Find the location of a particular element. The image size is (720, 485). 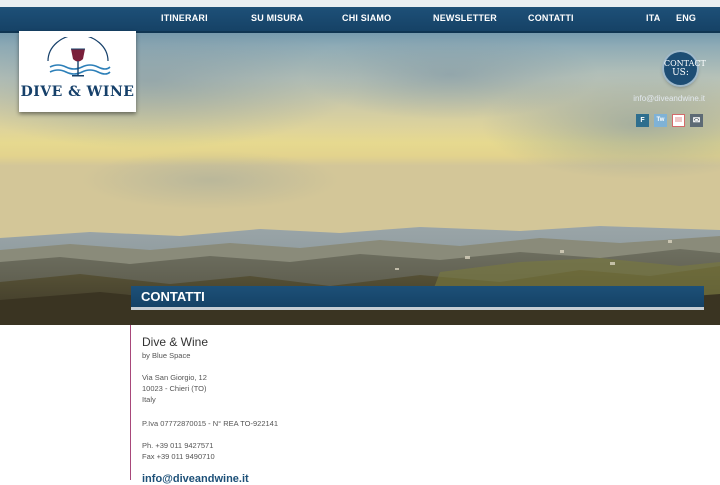

blog-icon-body is located at coordinates (678, 119).